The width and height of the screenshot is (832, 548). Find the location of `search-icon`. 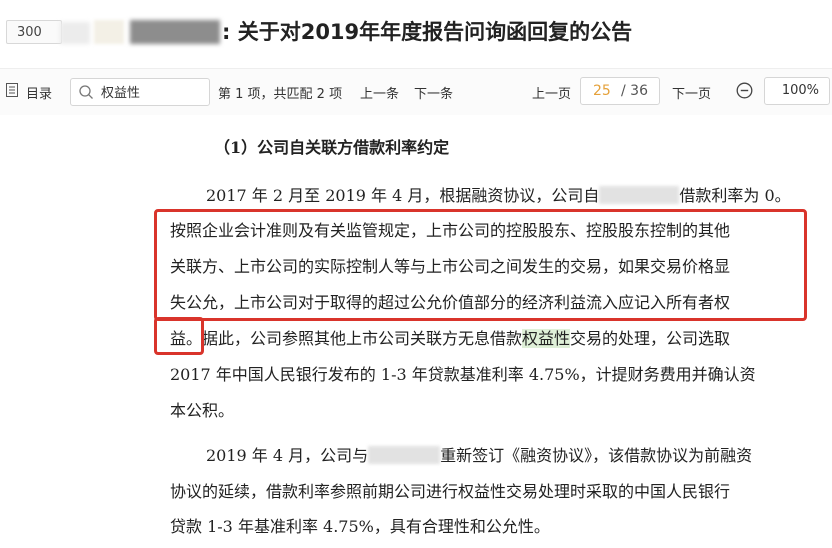

search-icon is located at coordinates (86, 92).